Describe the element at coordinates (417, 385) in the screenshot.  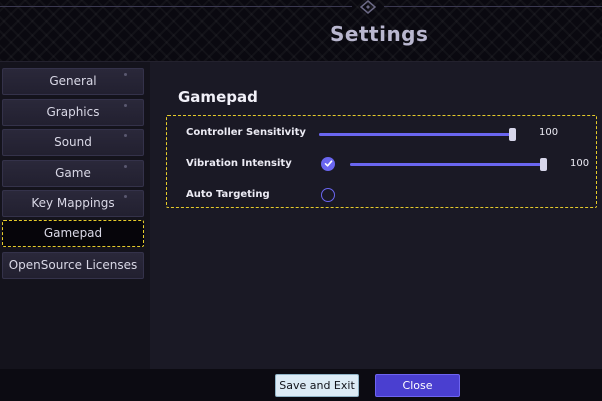
I see `close-button: Close` at that location.